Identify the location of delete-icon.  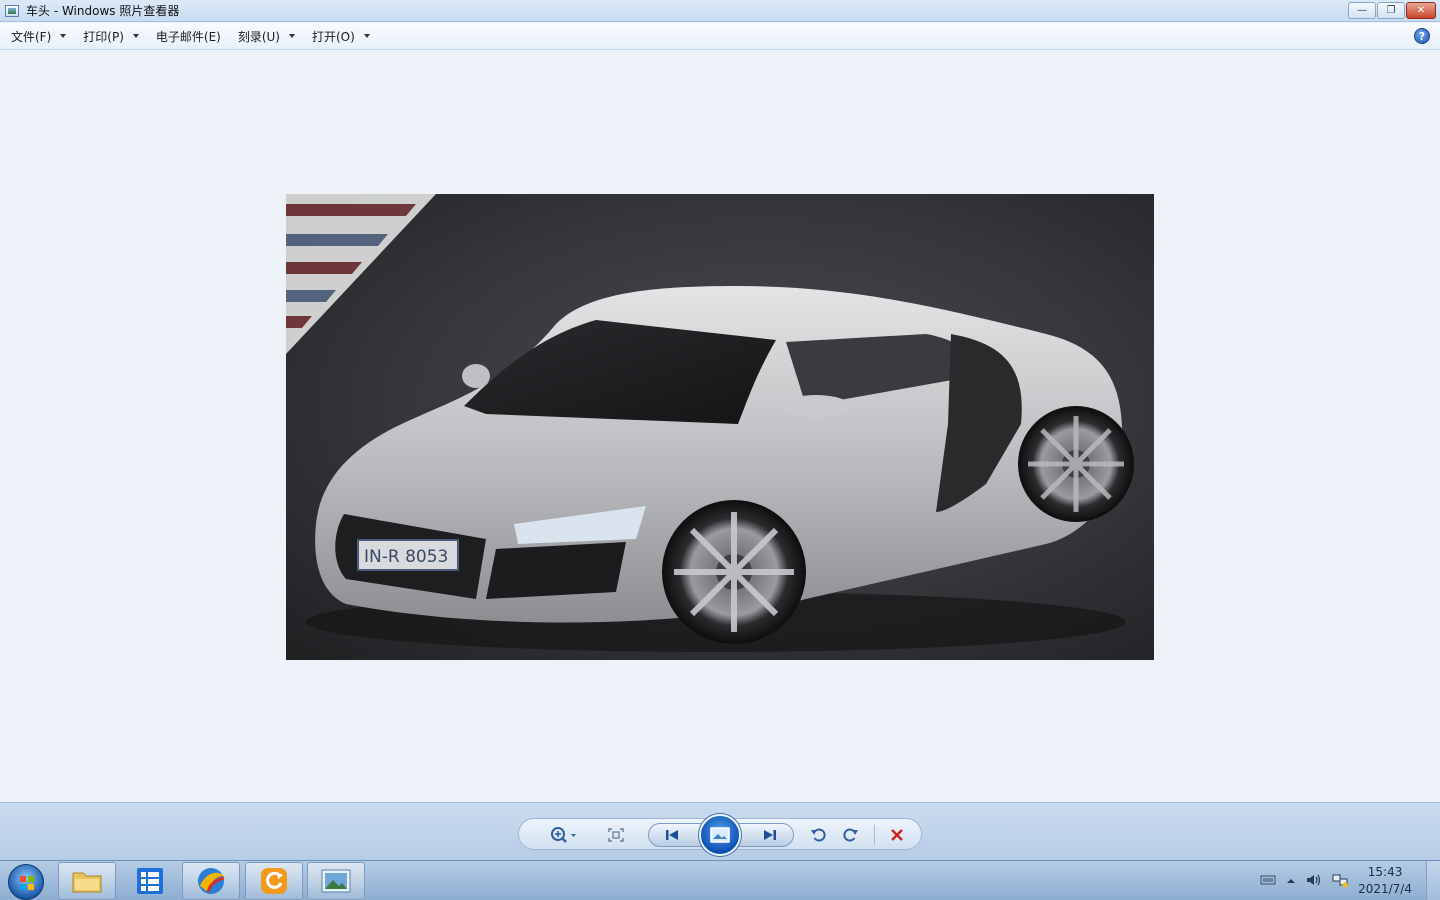
(897, 835).